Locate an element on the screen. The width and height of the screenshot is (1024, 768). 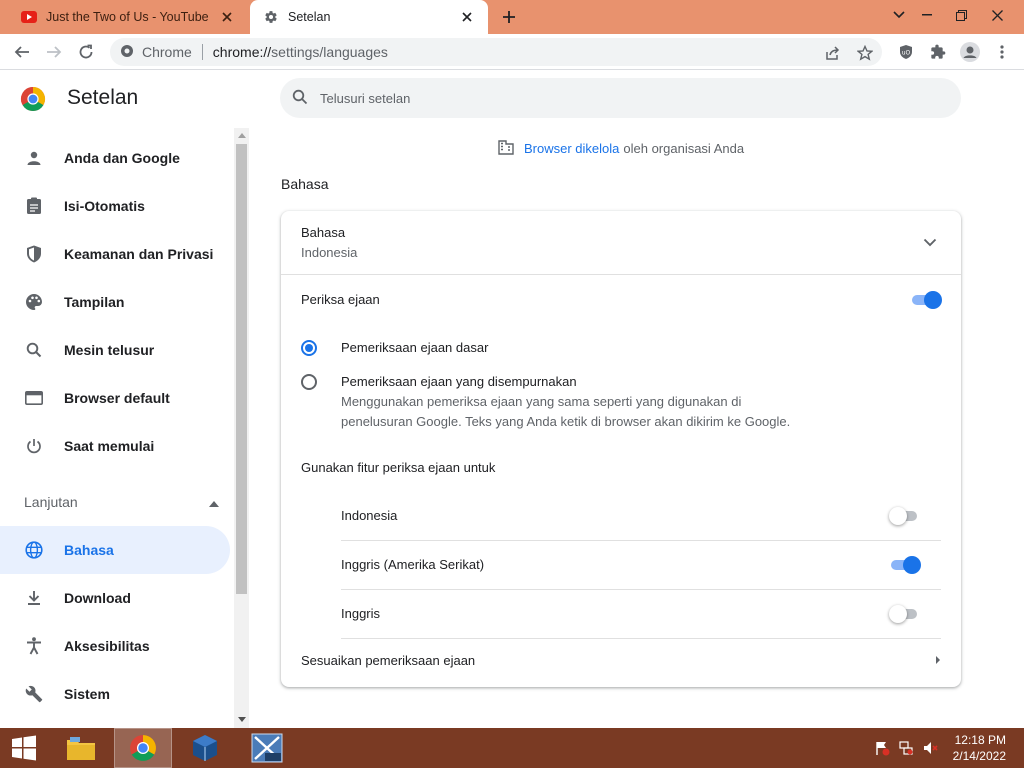
menu-kebab-icon is located at coordinates (1002, 52).